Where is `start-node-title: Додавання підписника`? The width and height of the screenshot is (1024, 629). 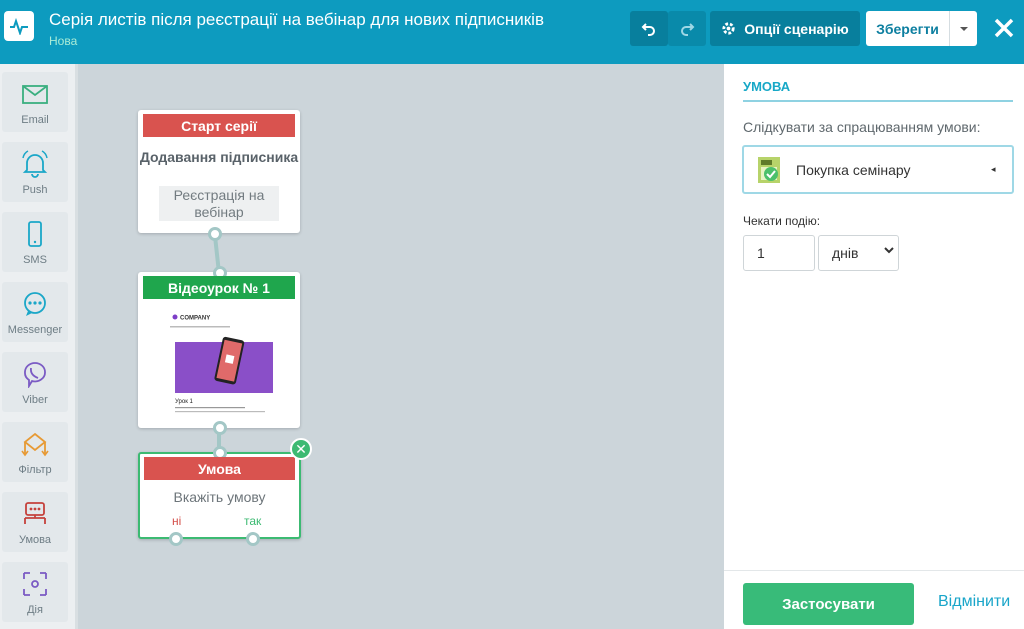
start-node-title: Додавання підписника is located at coordinates (219, 157).